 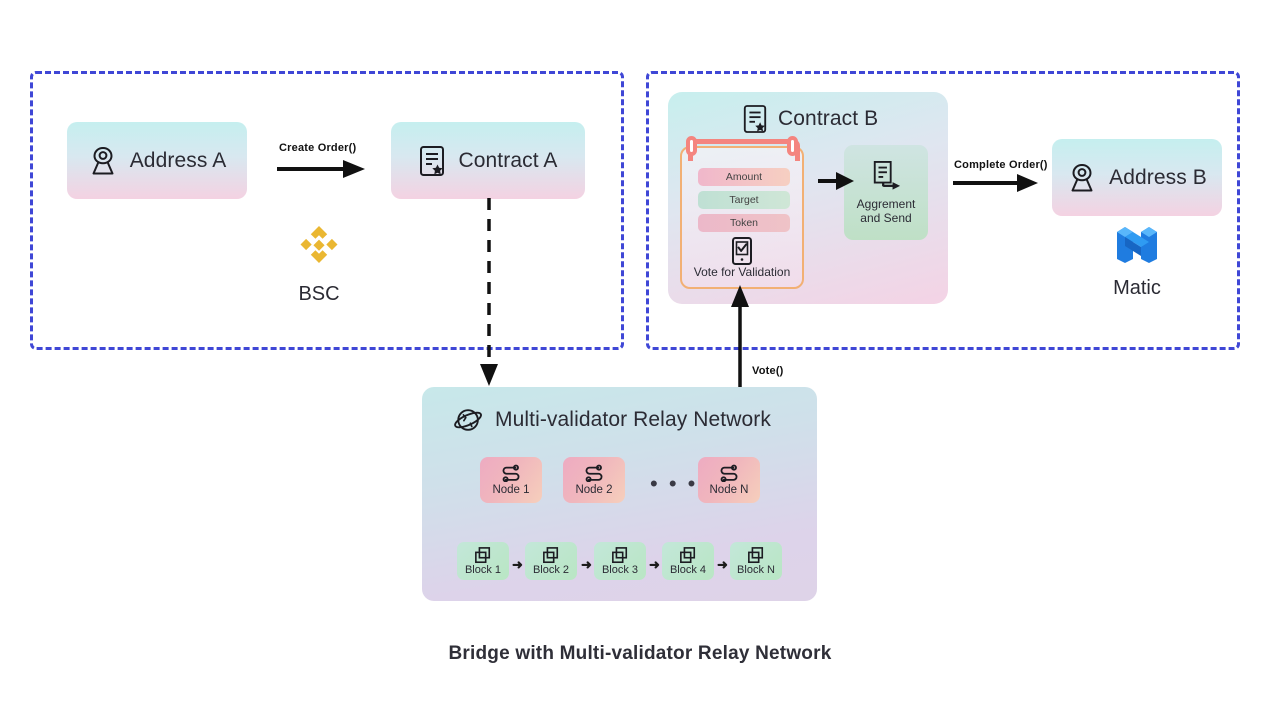 I want to click on matic-chain-name: Matic, so click(x=1137, y=288).